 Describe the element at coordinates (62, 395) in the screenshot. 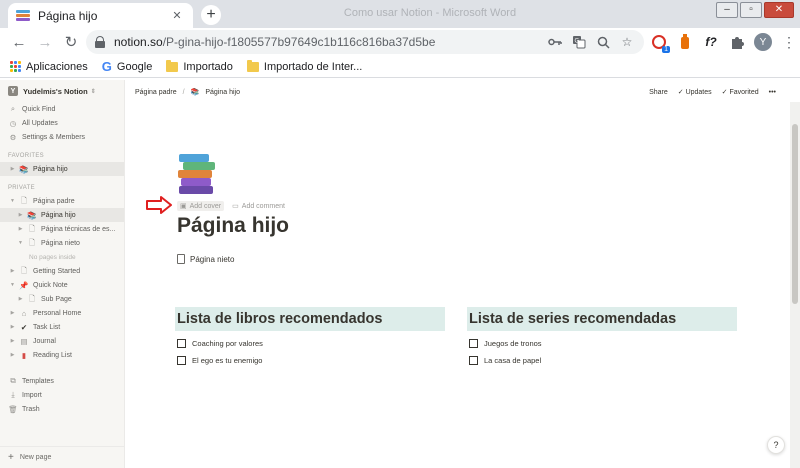

I see `sidebar-import: ⤓ Import` at that location.